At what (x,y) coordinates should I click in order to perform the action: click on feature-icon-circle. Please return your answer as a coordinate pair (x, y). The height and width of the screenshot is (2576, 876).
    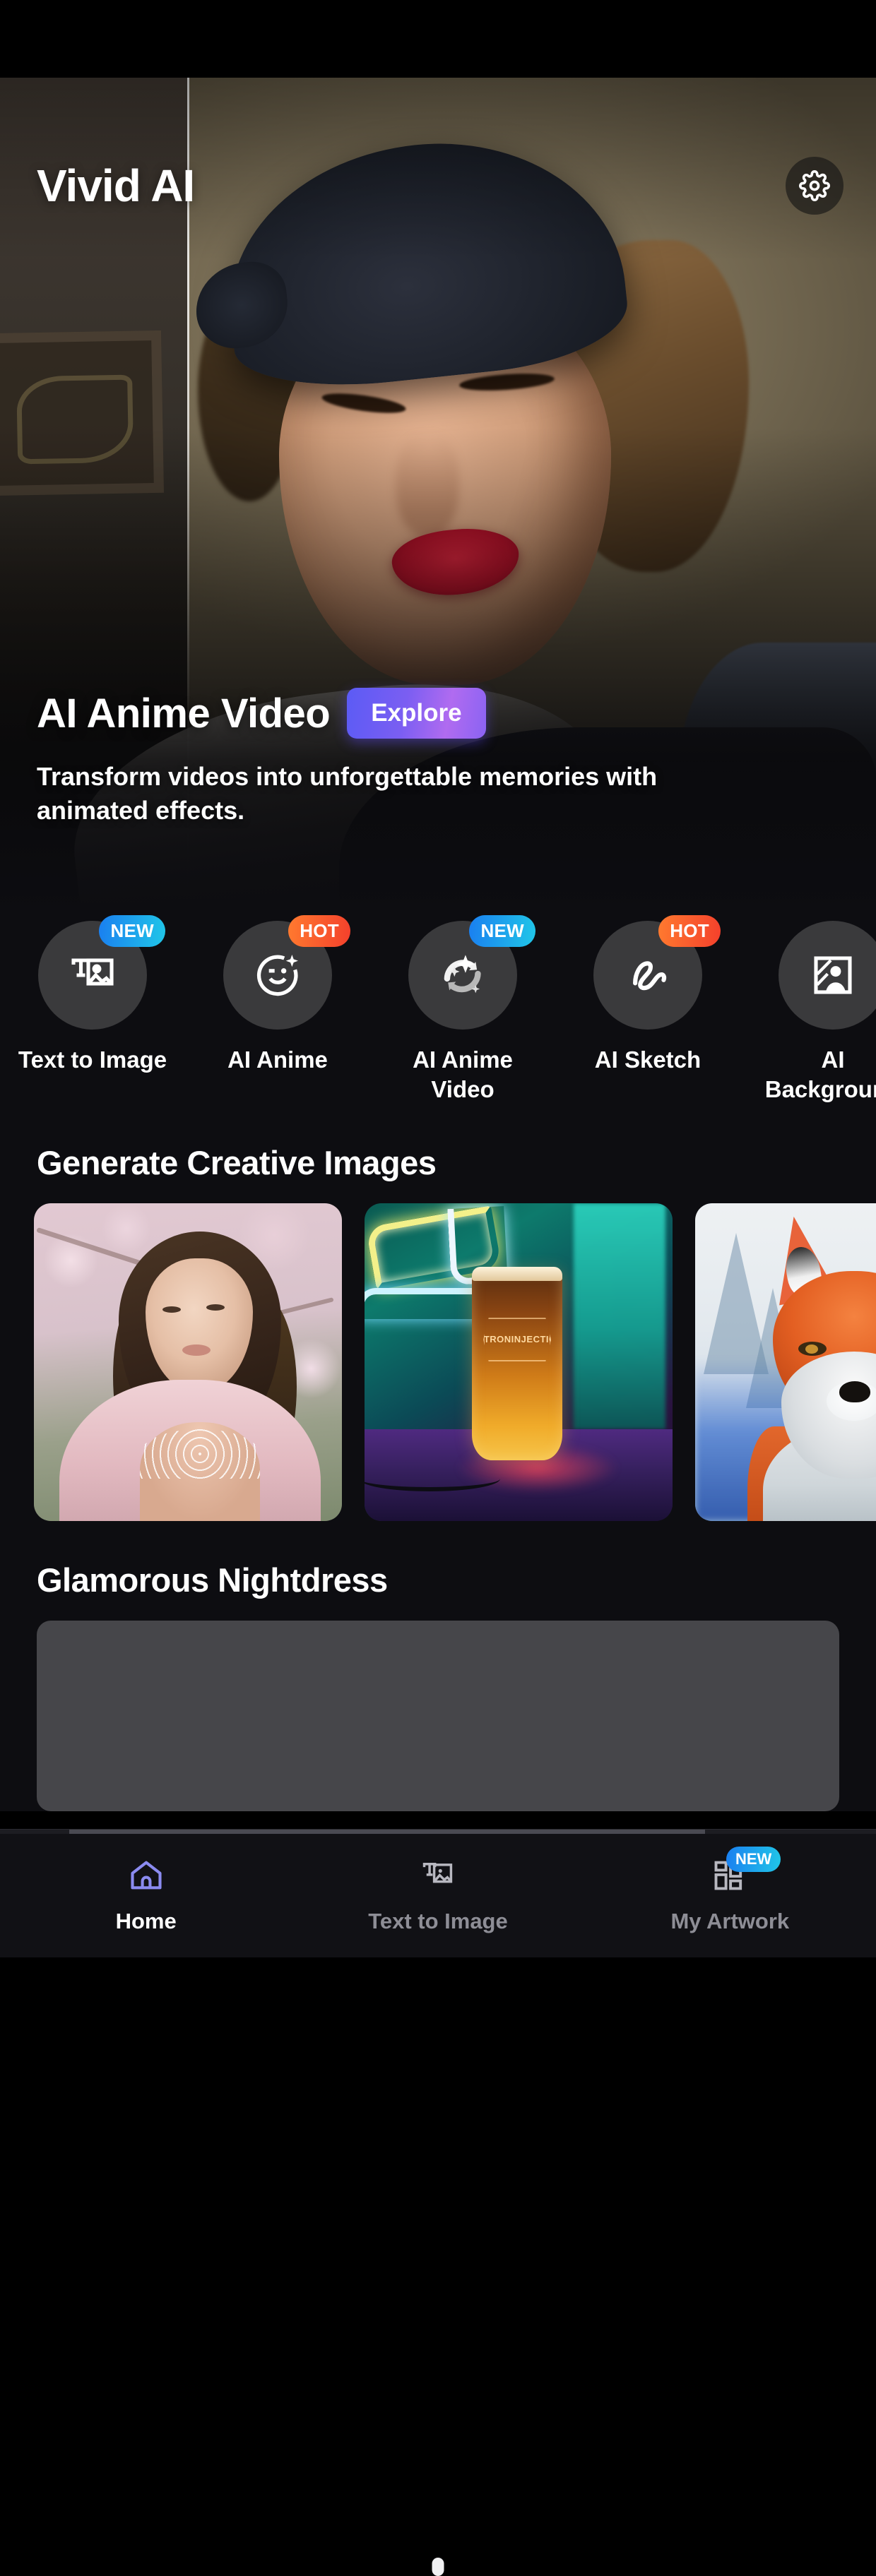
    Looking at the image, I should click on (827, 975).